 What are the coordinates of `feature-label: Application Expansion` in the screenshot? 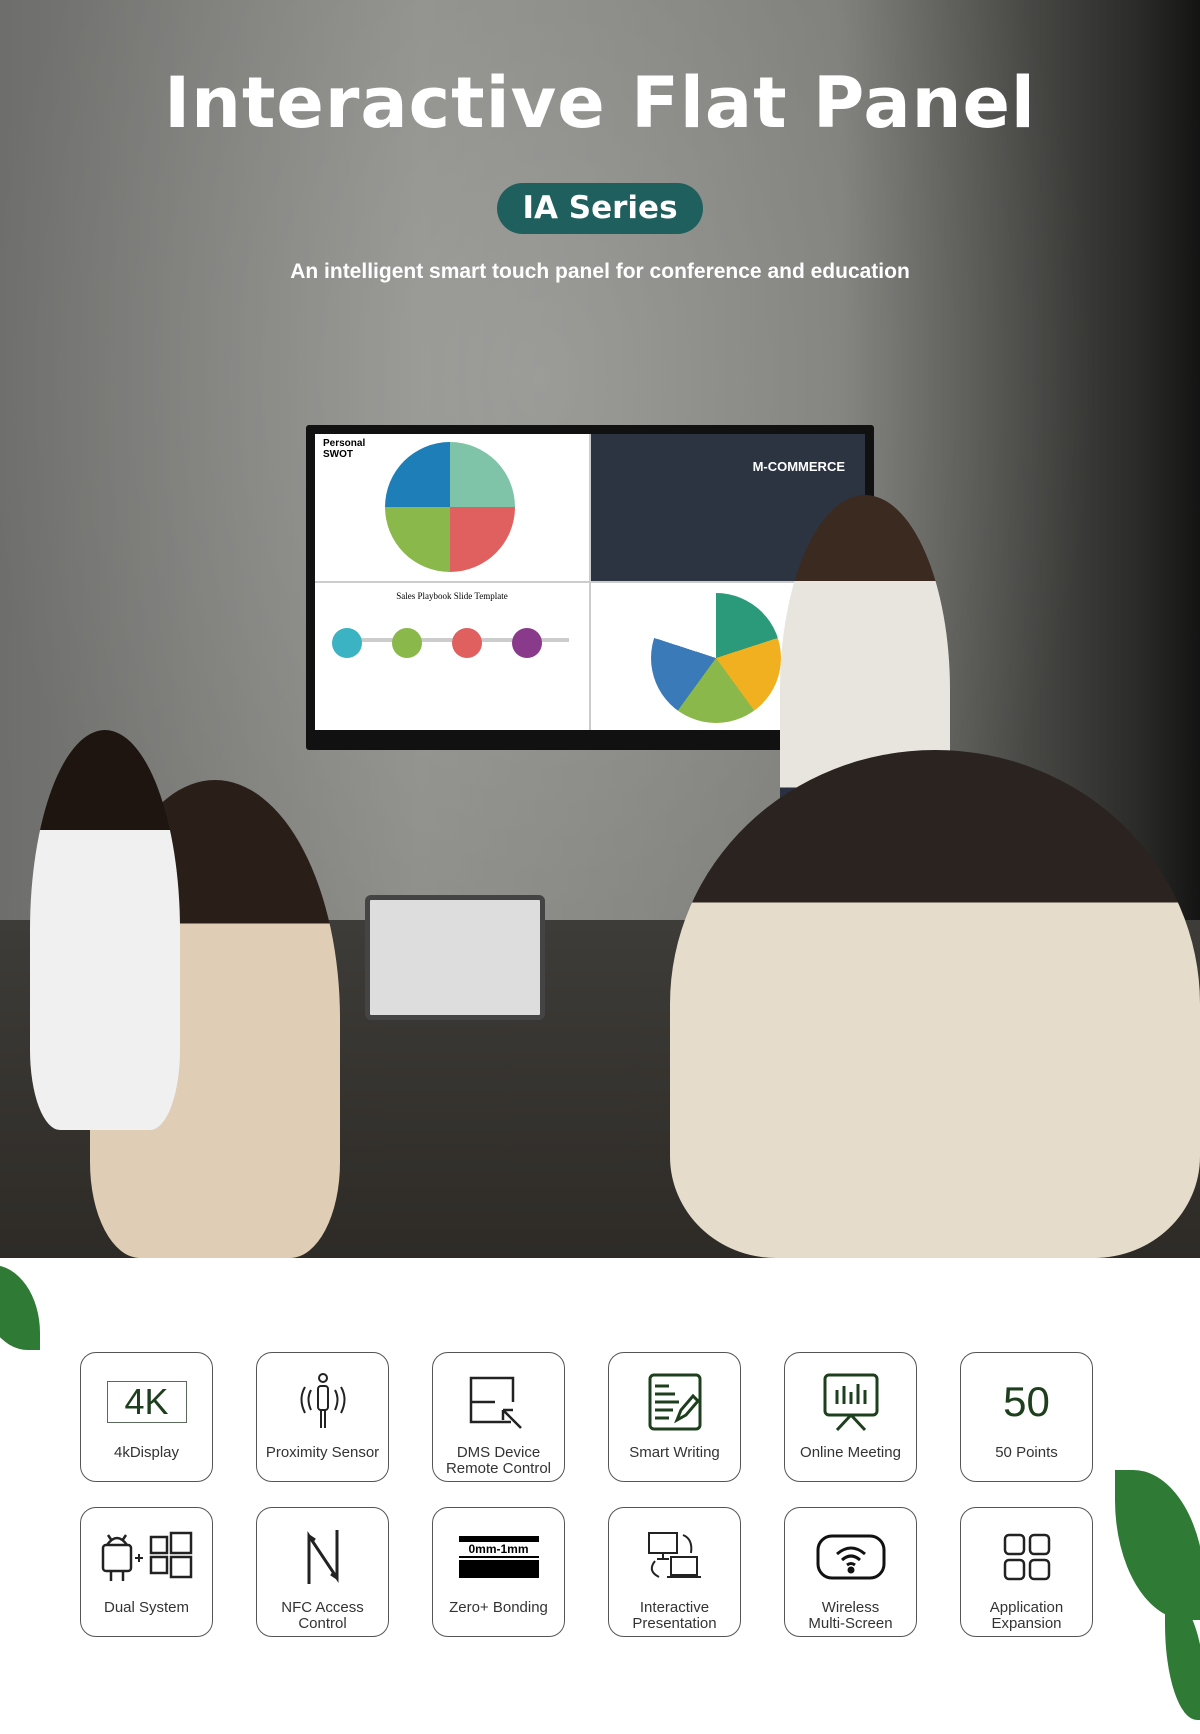 It's located at (1026, 1615).